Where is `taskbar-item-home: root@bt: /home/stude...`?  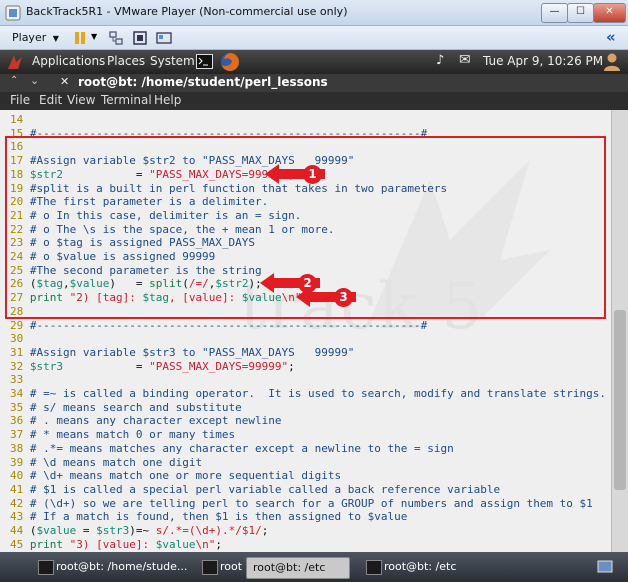
taskbar-item-home: root@bt: /home/stude... is located at coordinates (126, 567).